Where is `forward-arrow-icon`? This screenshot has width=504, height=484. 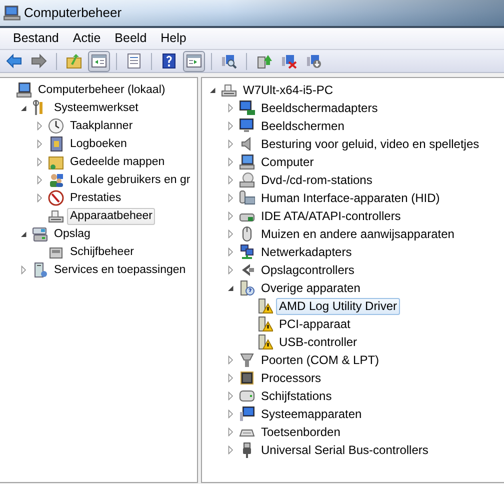 forward-arrow-icon is located at coordinates (39, 61).